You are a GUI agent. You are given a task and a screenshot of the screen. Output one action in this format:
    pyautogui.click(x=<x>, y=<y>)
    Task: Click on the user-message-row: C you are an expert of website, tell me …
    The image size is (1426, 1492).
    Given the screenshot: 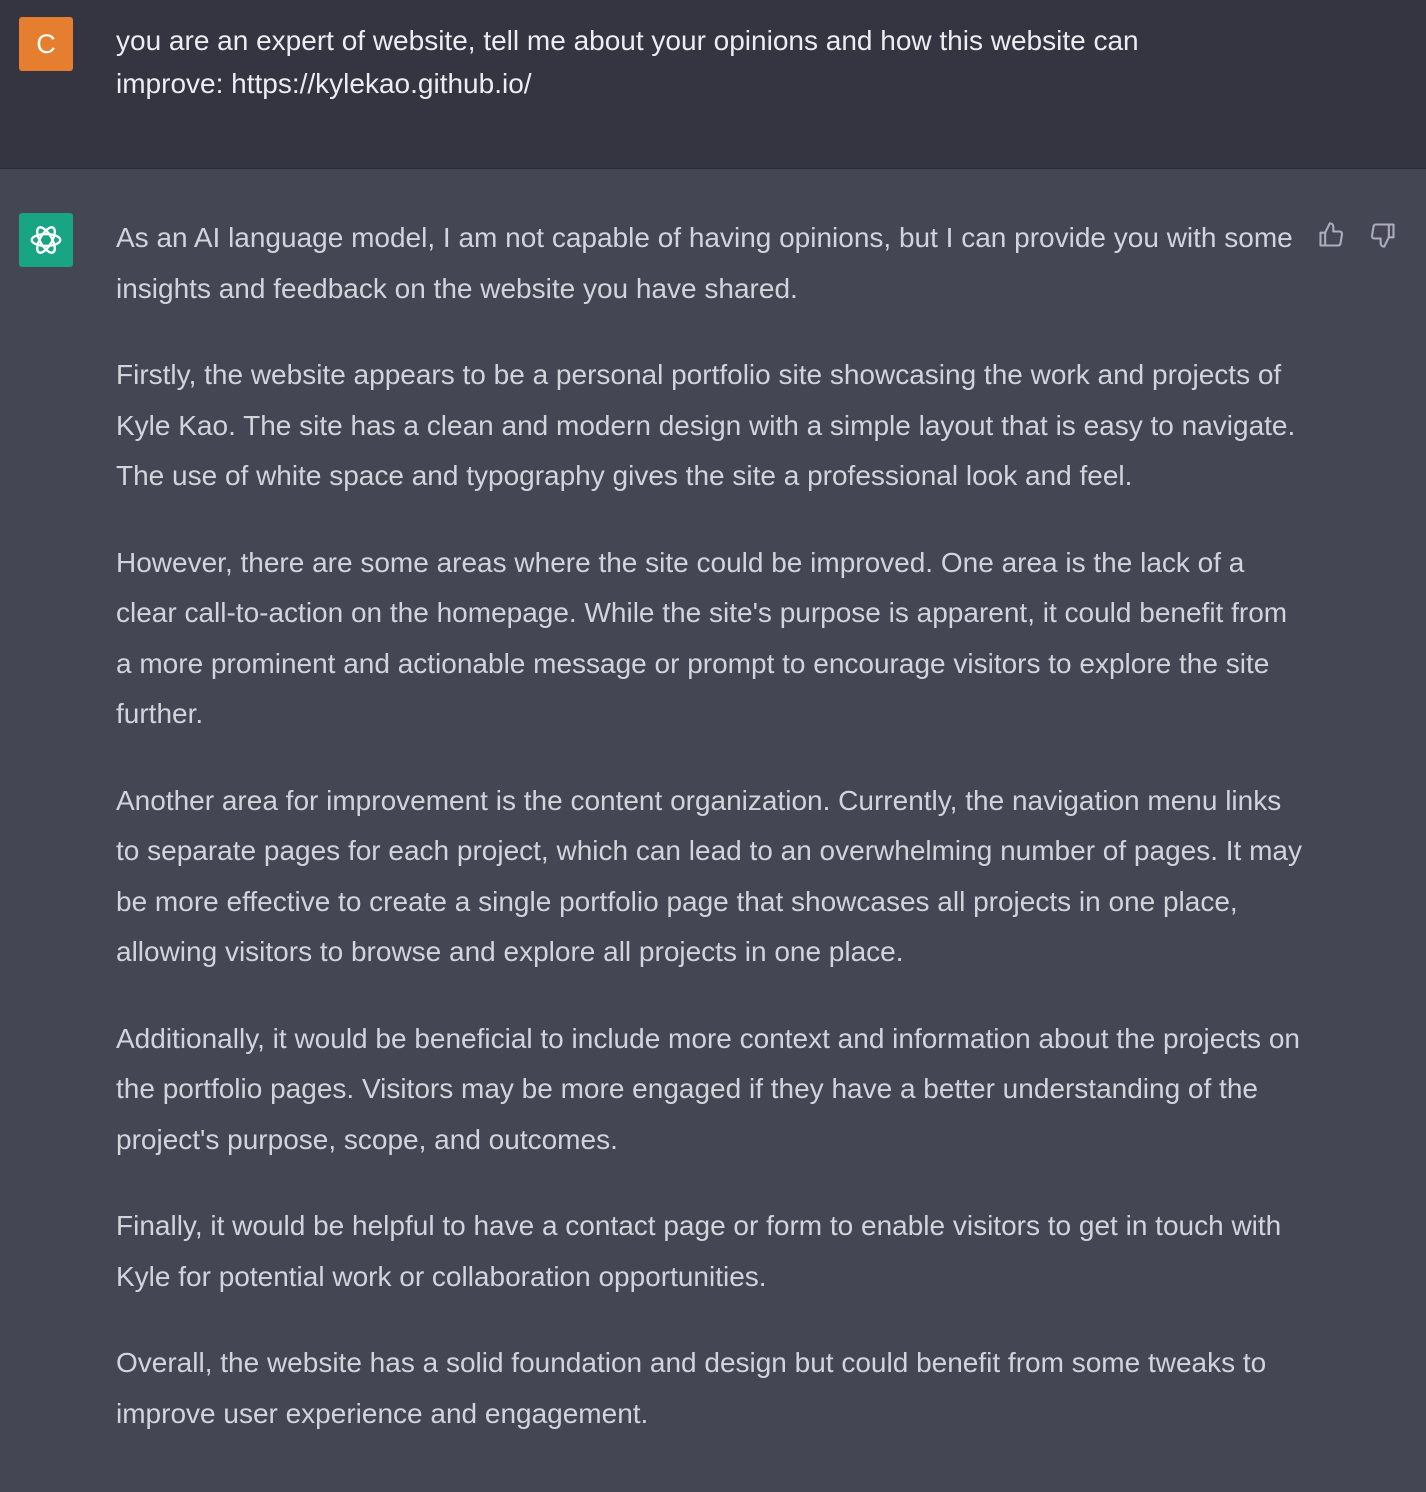 What is the action you would take?
    pyautogui.click(x=713, y=84)
    